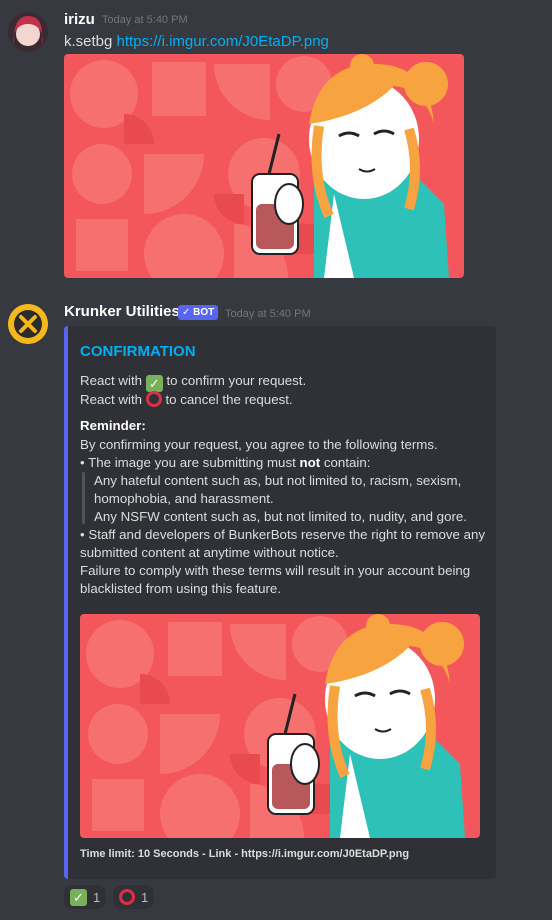  I want to click on bullet-text: contain:, so click(347, 462).